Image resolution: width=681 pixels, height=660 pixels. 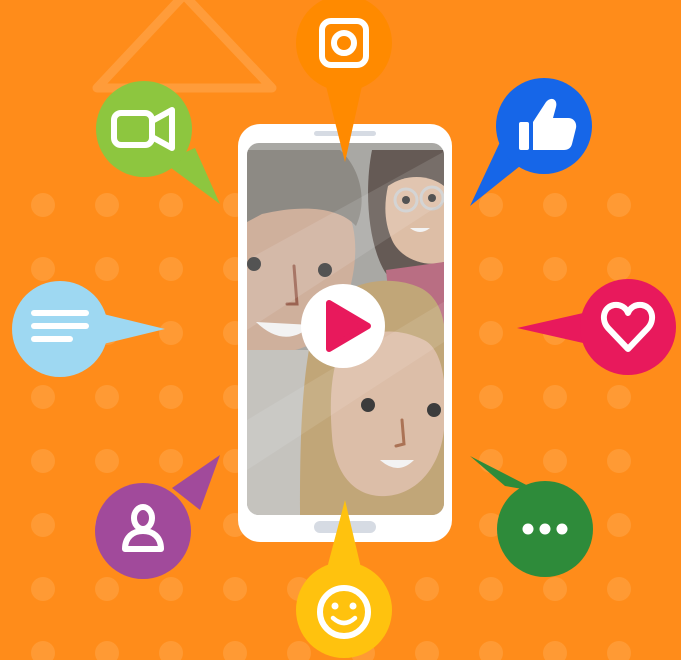 I want to click on ellipsis-icon, so click(x=545, y=529).